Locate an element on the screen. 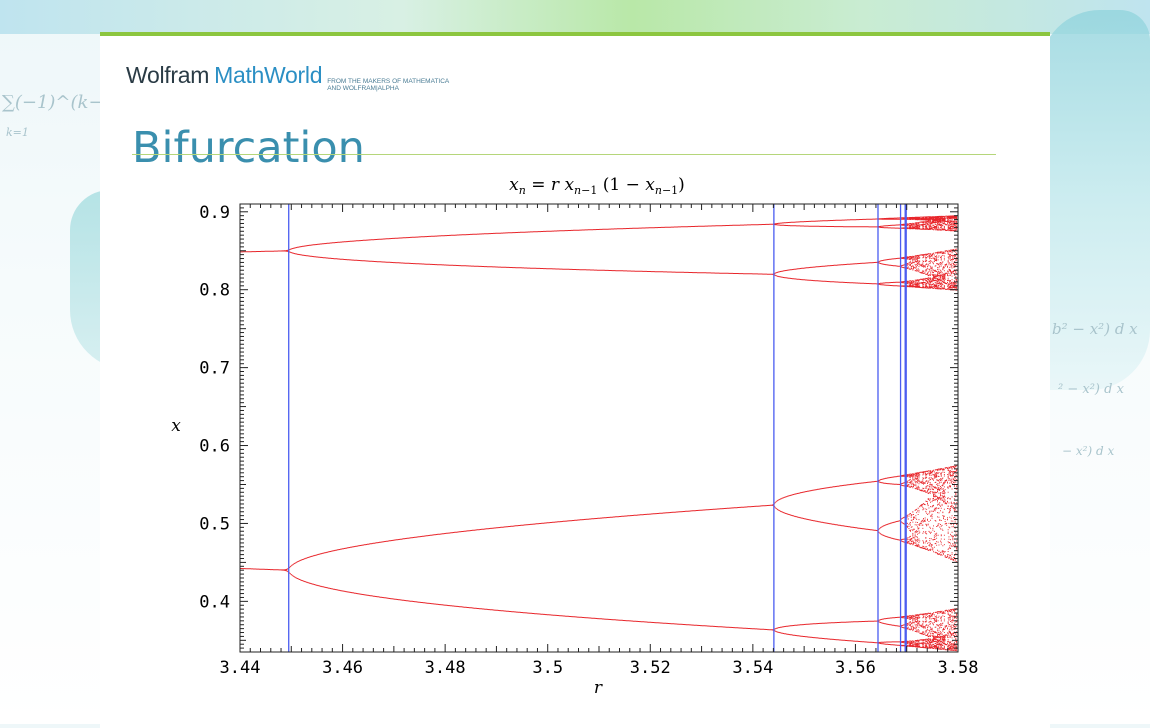 The image size is (1150, 728). x-tick-label: 3.48 is located at coordinates (445, 668).